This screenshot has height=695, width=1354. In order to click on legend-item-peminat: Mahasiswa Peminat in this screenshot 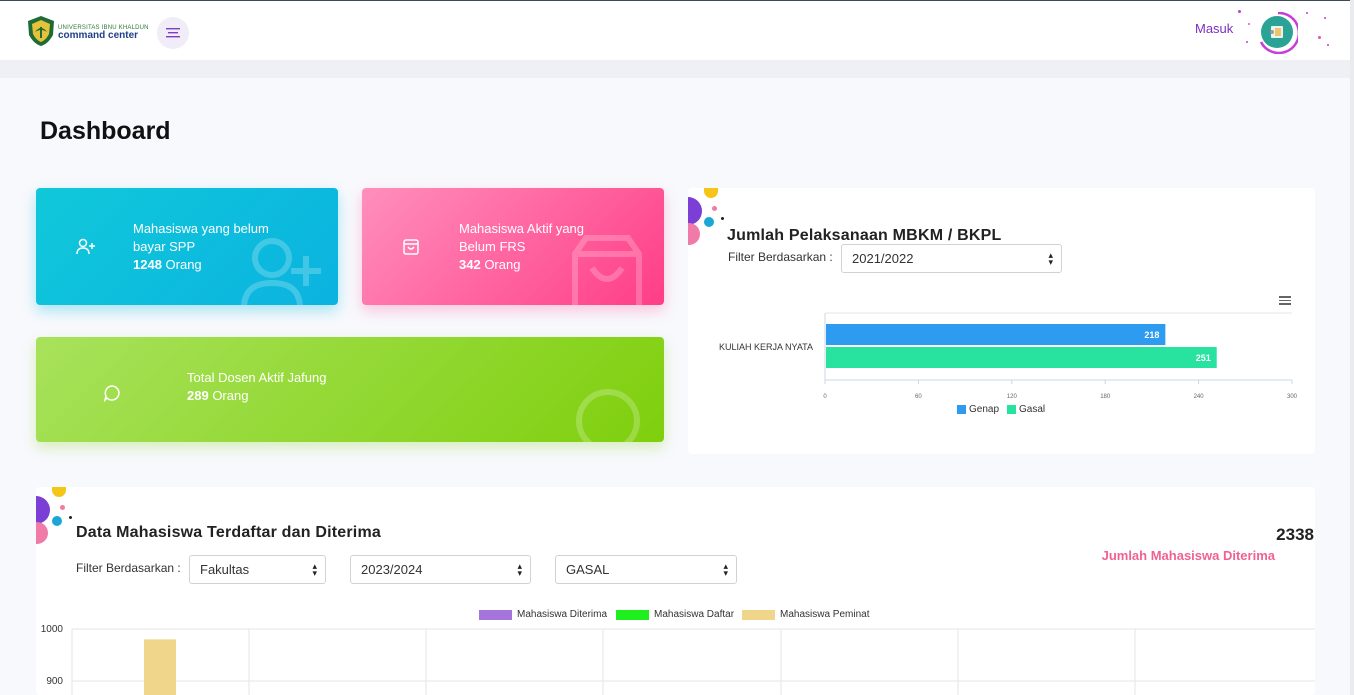, I will do `click(805, 614)`.